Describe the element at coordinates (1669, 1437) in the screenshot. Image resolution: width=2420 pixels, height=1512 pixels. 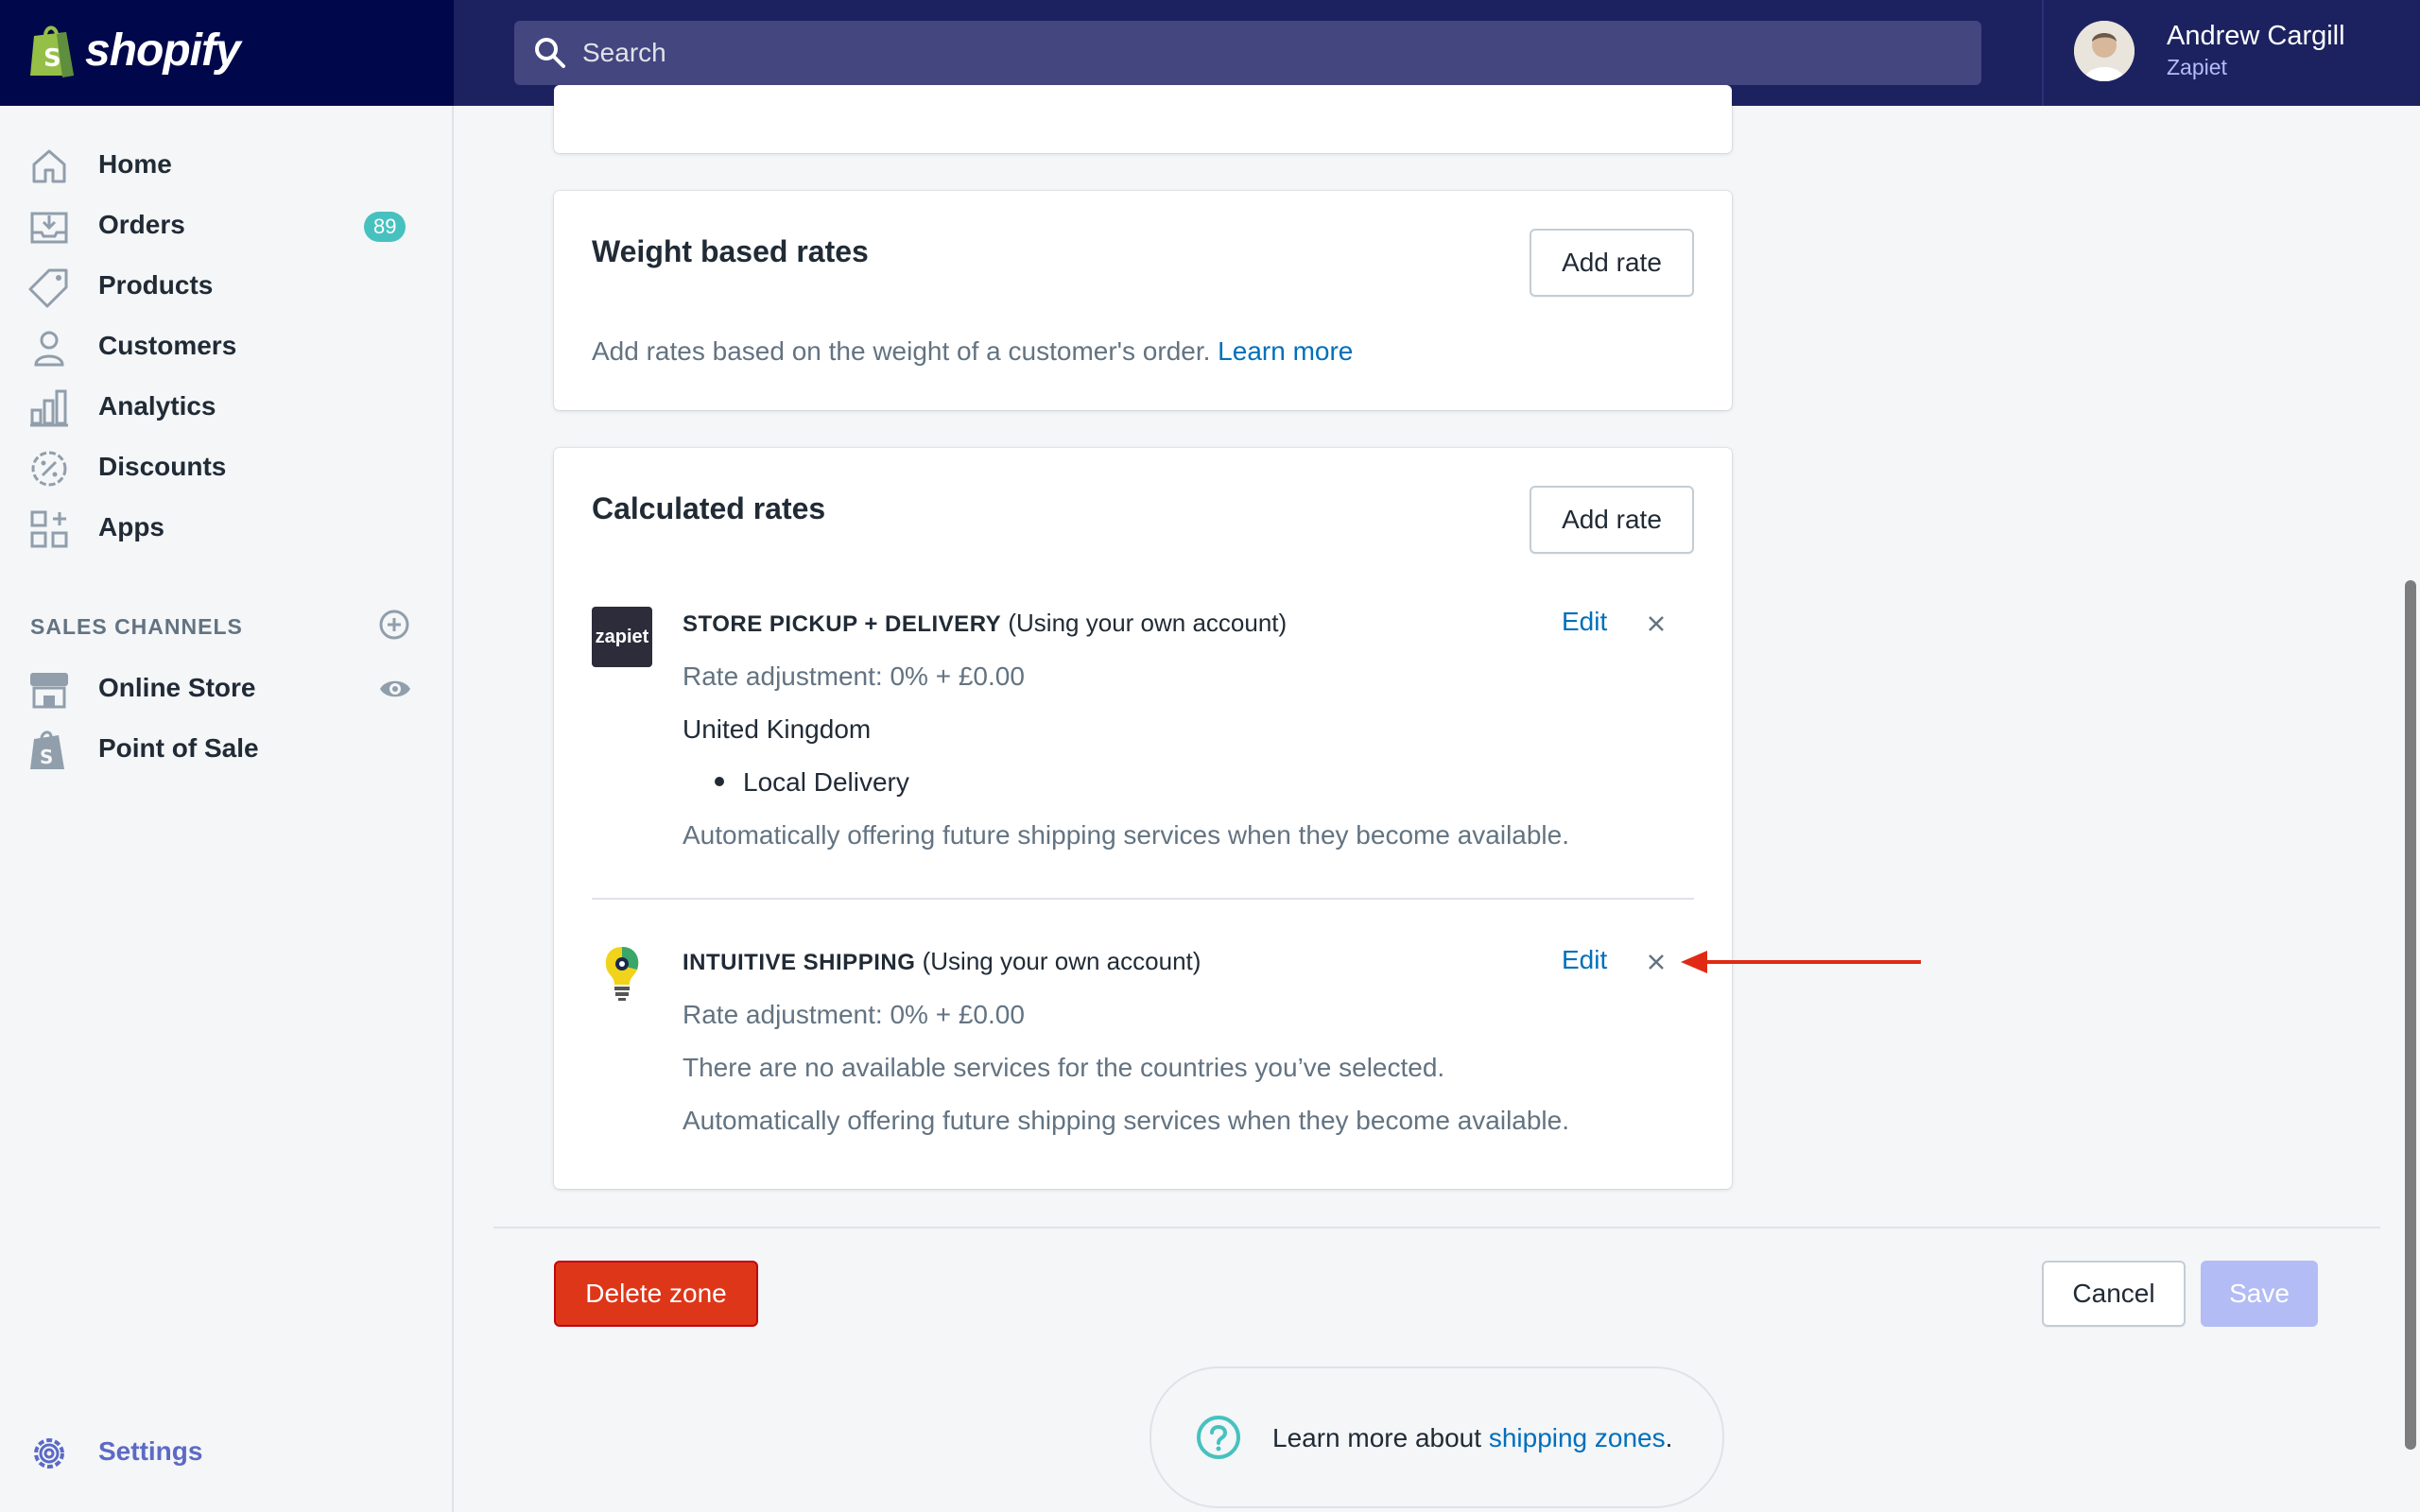
I see `help-text-suffix: .` at that location.